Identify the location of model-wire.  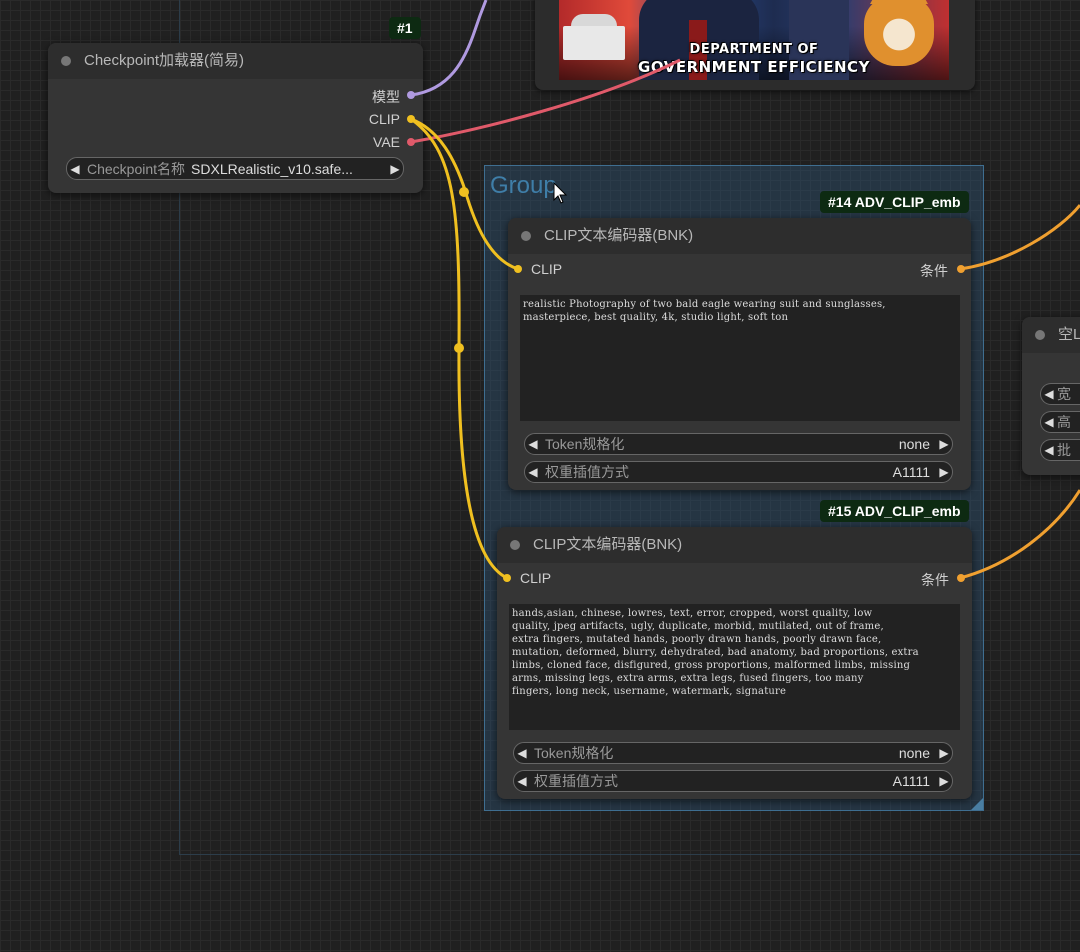
(449, 48).